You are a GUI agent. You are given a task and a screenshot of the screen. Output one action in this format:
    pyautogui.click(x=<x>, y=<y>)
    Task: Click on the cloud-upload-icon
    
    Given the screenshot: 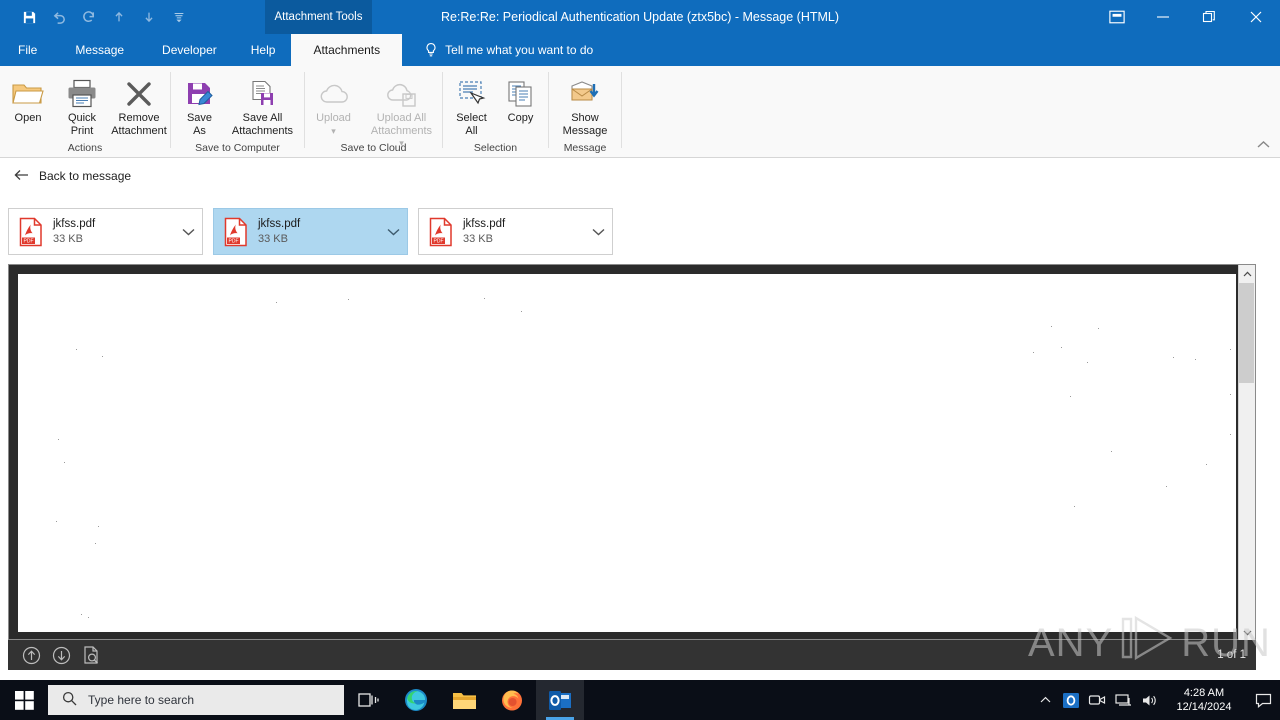 What is the action you would take?
    pyautogui.click(x=334, y=91)
    